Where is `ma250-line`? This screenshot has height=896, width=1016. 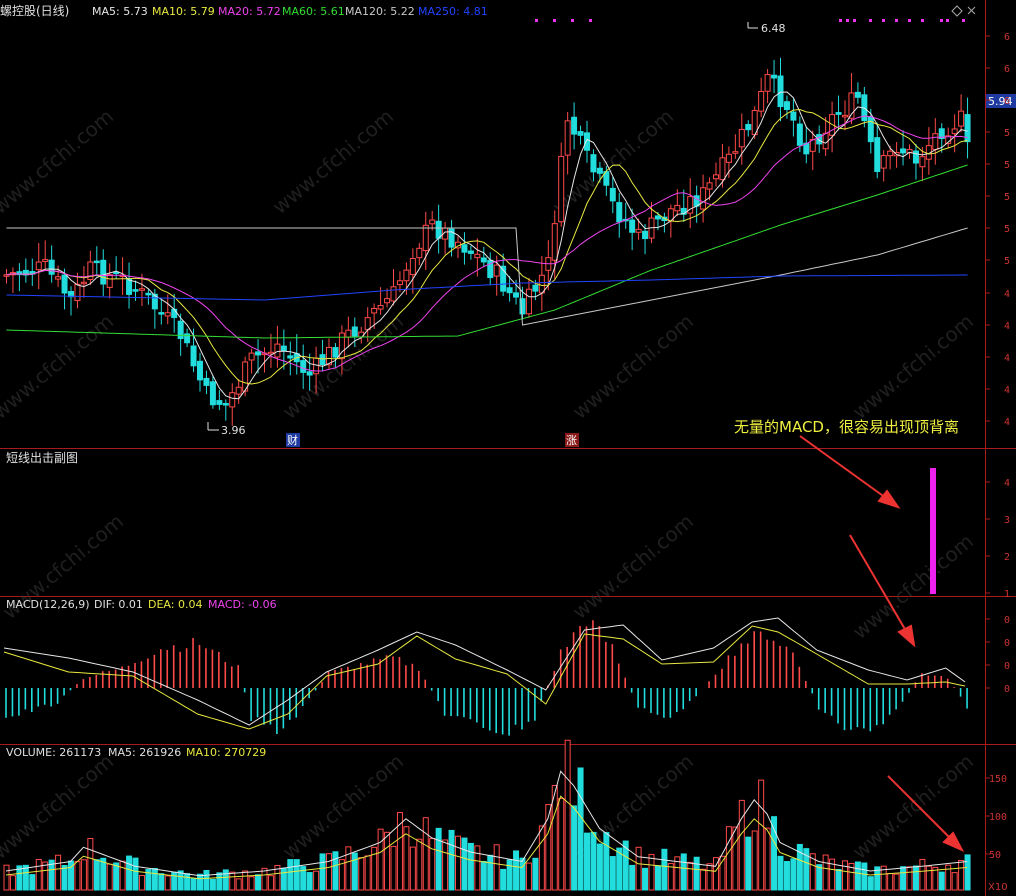
ma250-line is located at coordinates (487, 287).